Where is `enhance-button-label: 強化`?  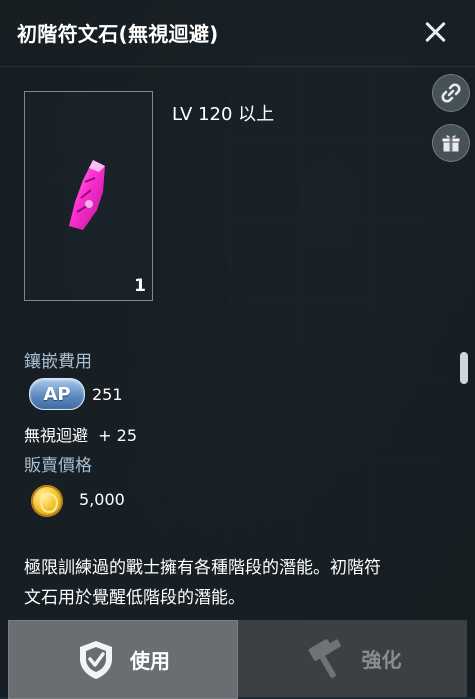 enhance-button-label: 強化 is located at coordinates (381, 660).